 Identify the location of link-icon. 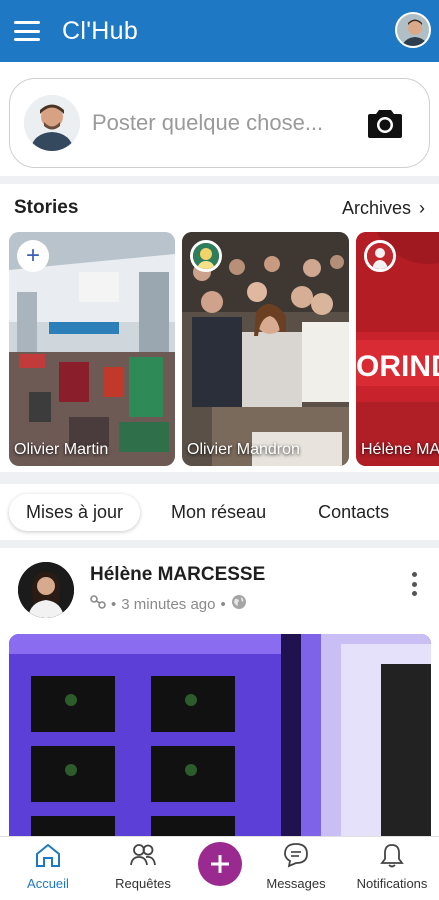
(98, 604).